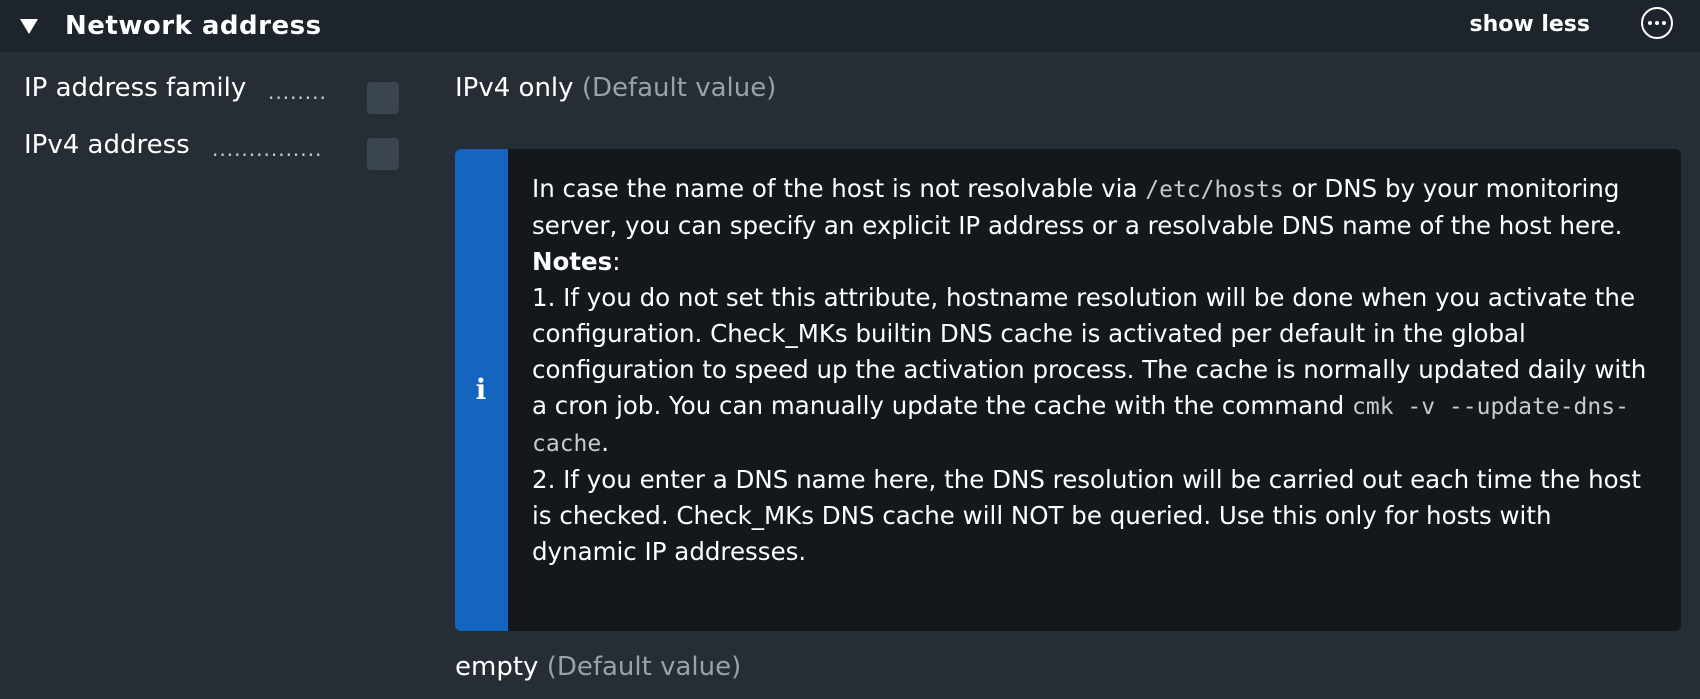 The width and height of the screenshot is (1700, 699). What do you see at coordinates (1657, 23) in the screenshot?
I see `more-options-icon` at bounding box center [1657, 23].